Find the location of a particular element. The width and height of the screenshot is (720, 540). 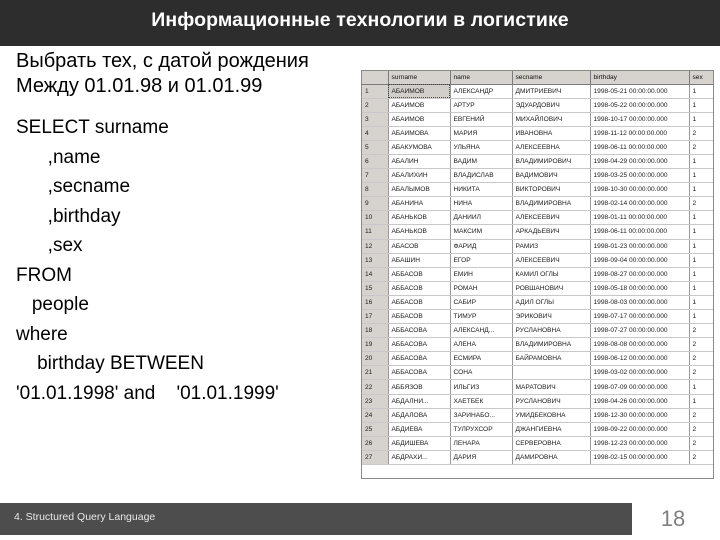

cell-surname: АБАНИНА is located at coordinates (419, 204).